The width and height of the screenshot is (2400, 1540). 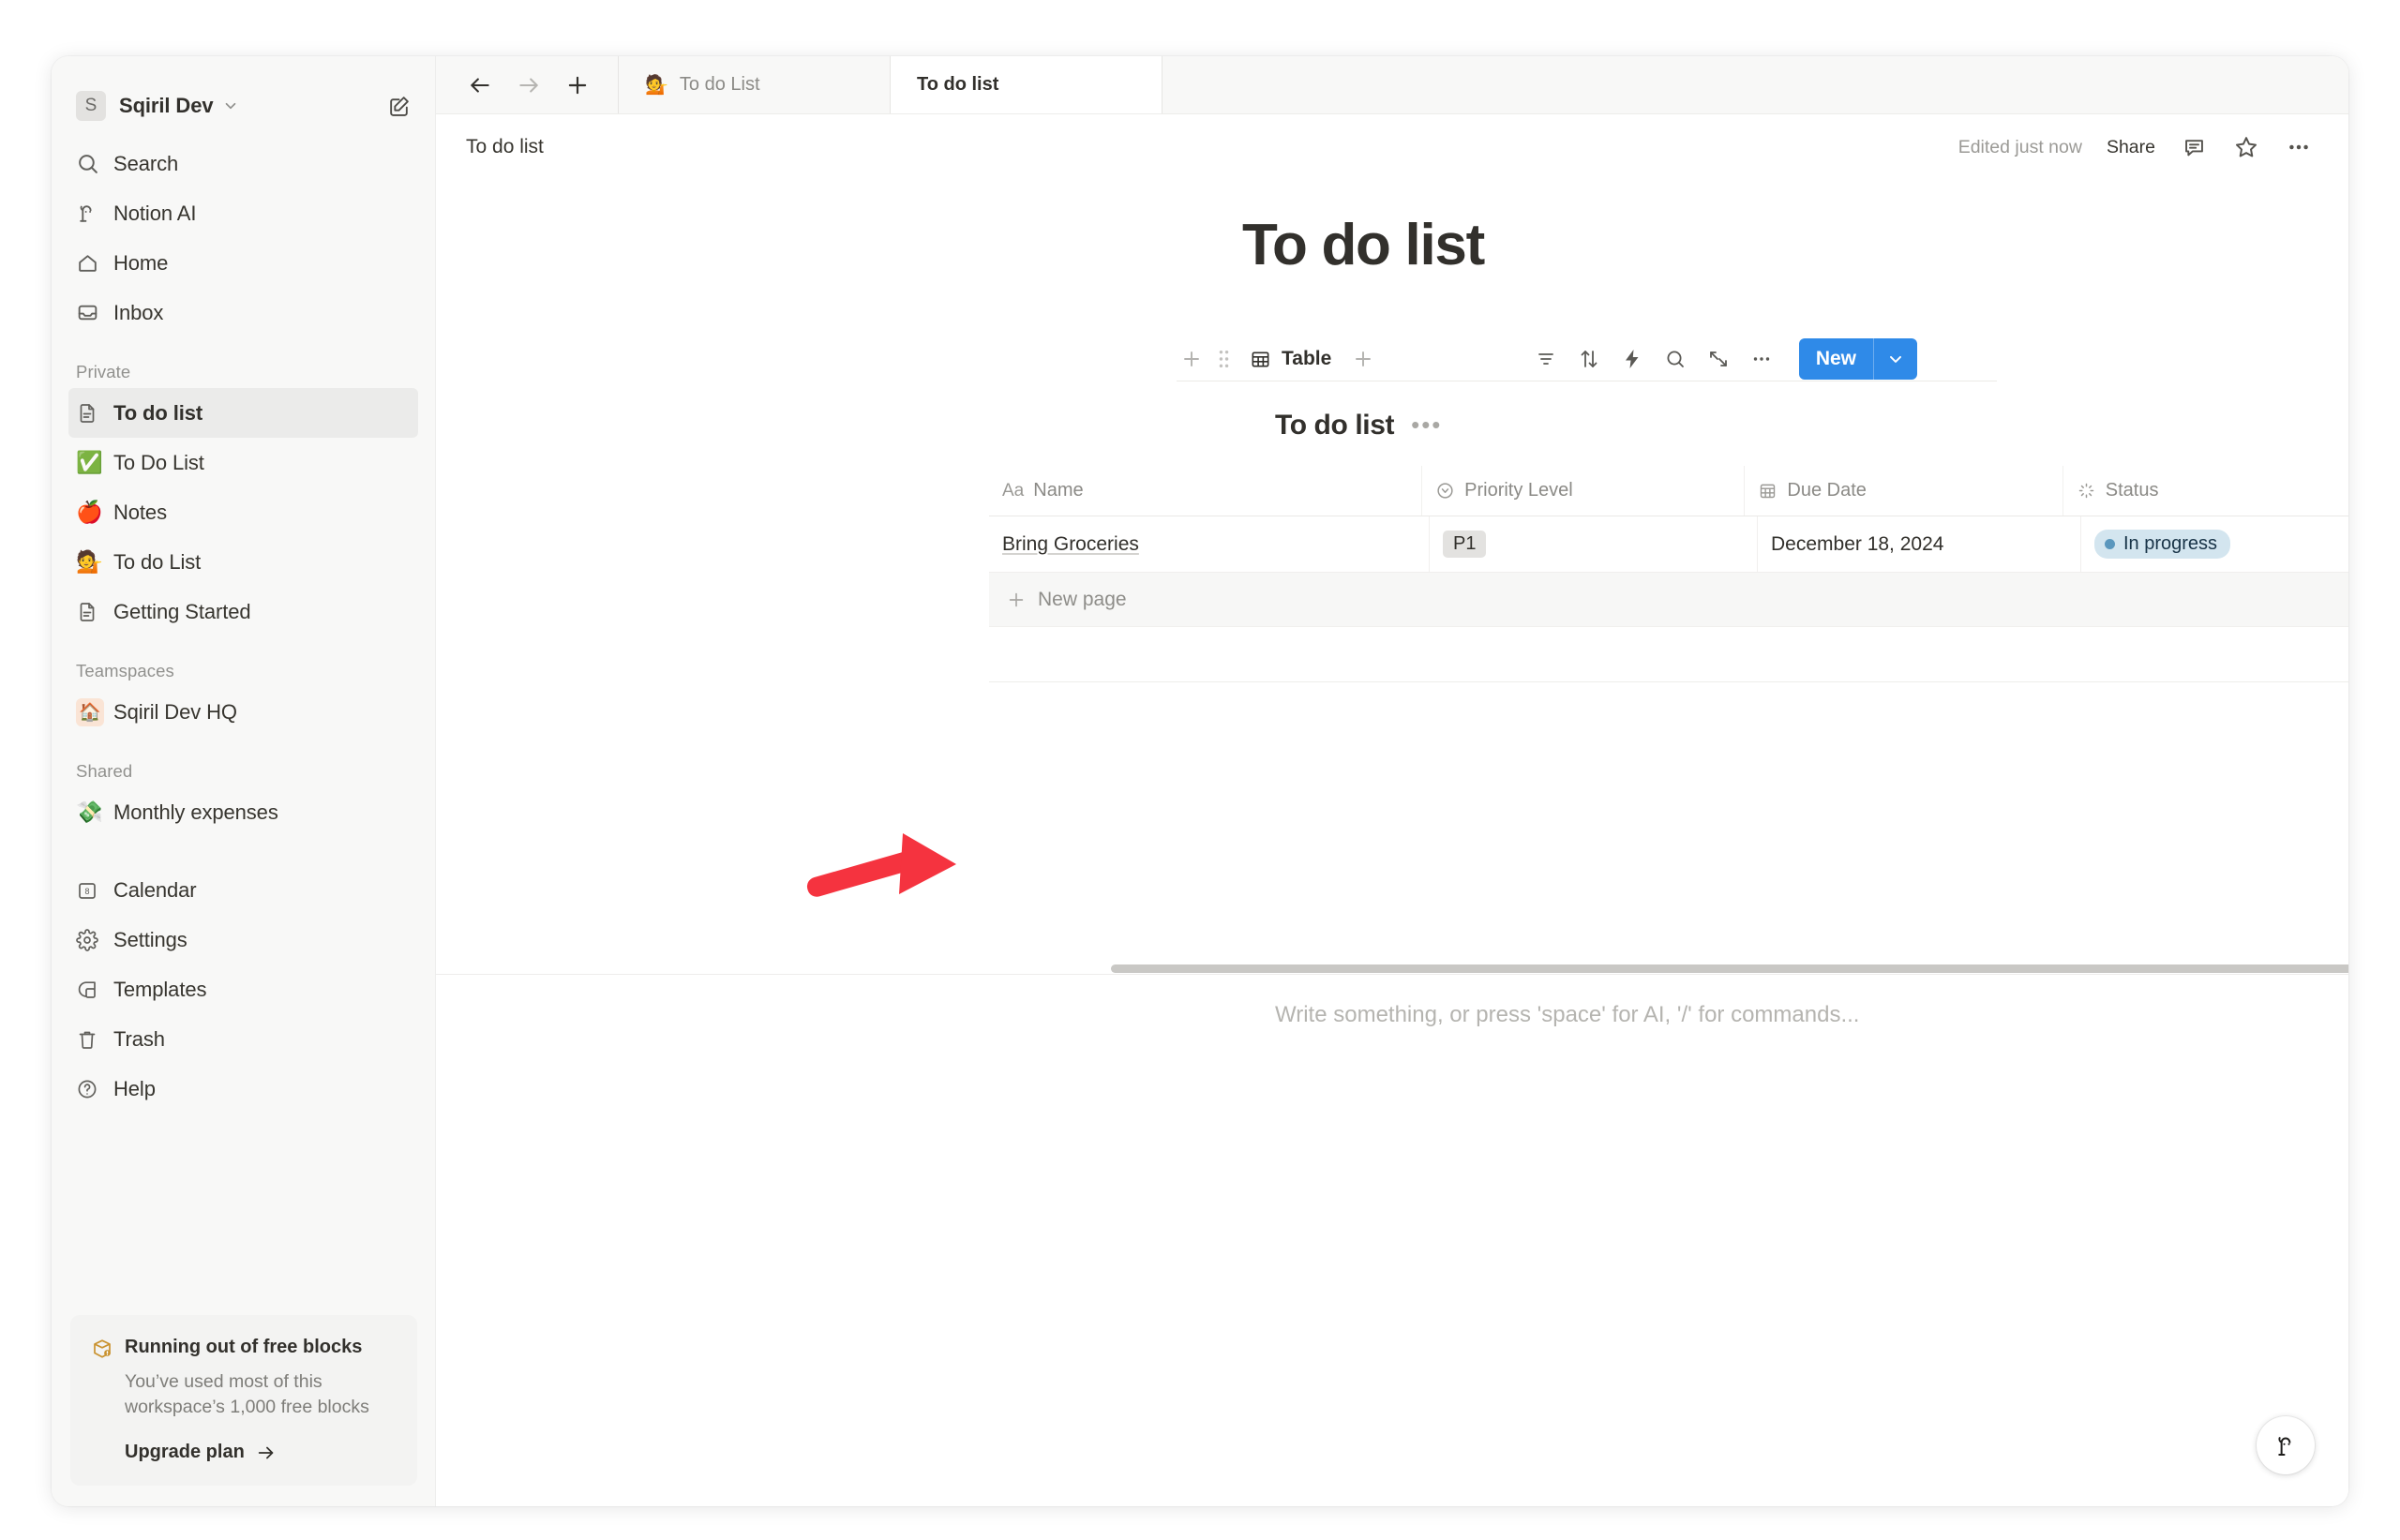 I want to click on column-header-due-date: Due Date, so click(x=1904, y=491).